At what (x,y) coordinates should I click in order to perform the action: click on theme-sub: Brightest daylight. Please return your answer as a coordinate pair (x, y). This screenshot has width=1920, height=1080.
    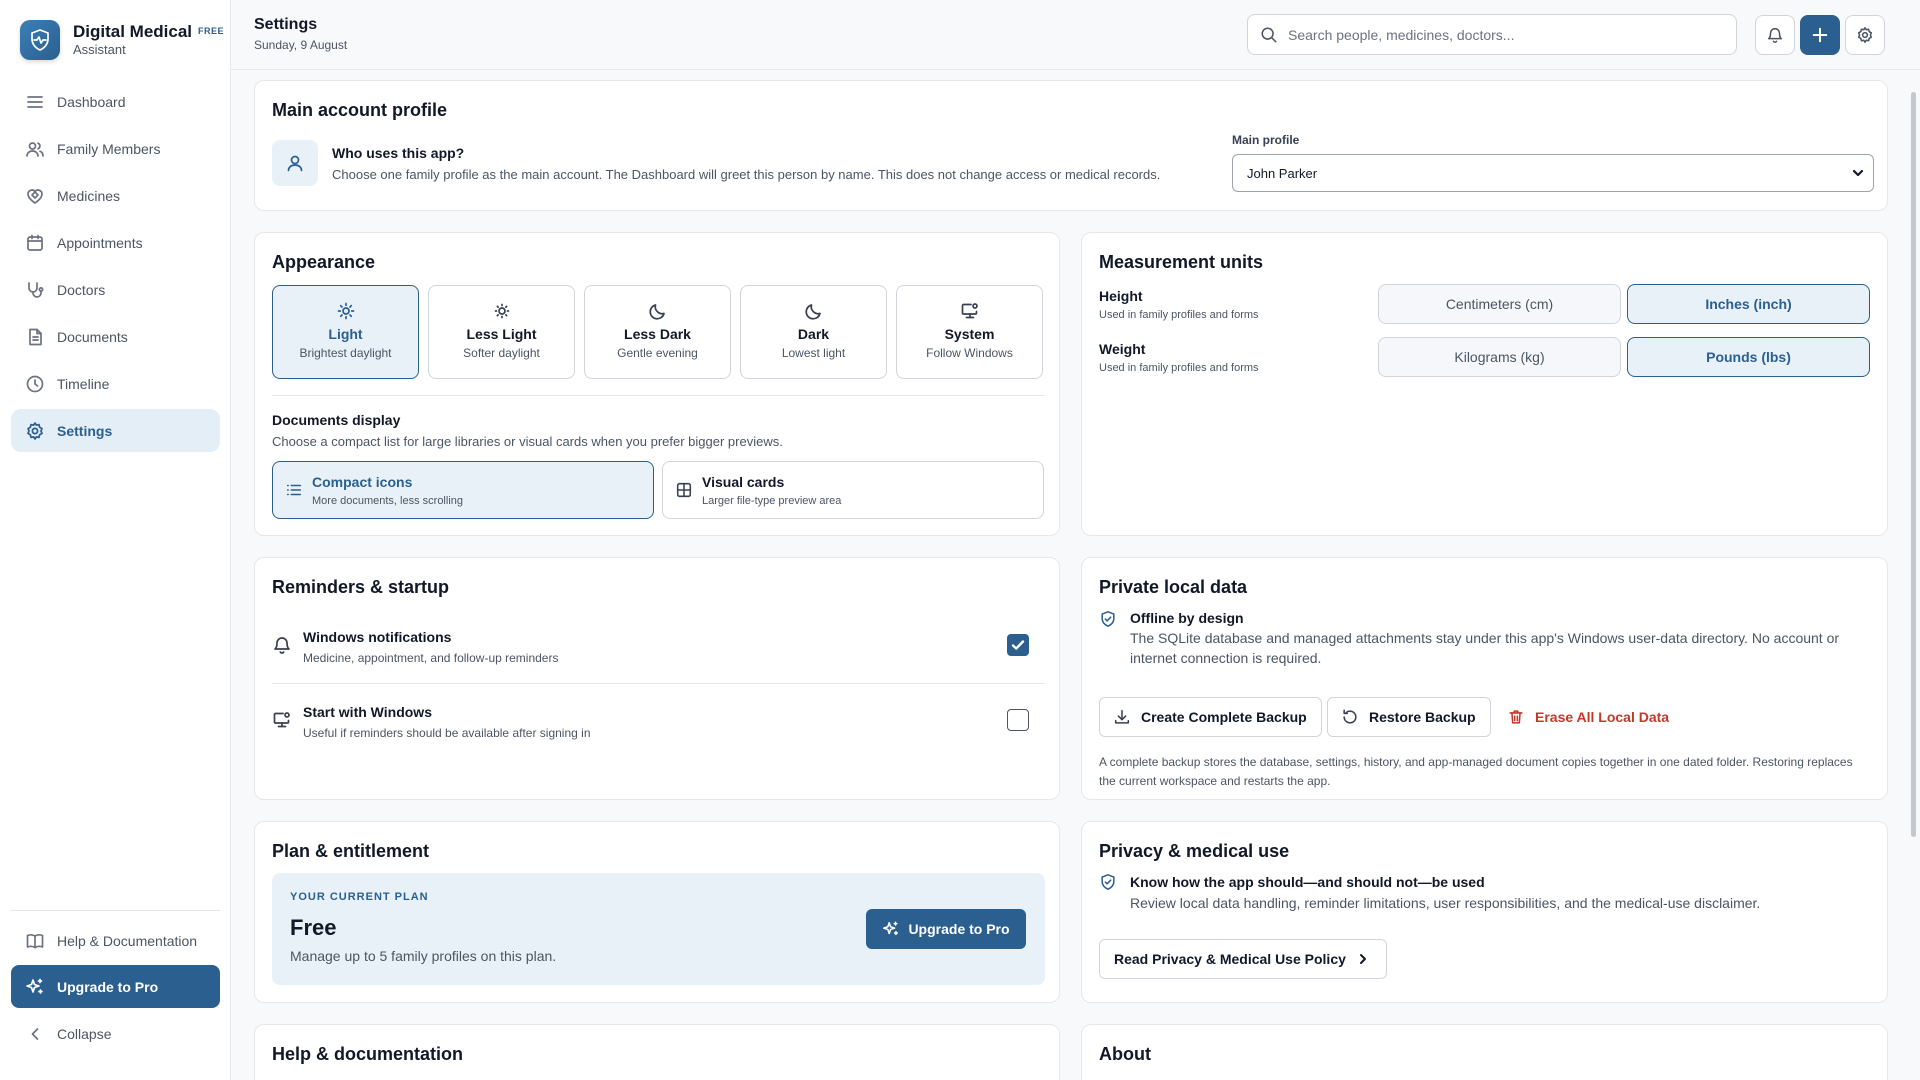
    Looking at the image, I should click on (345, 353).